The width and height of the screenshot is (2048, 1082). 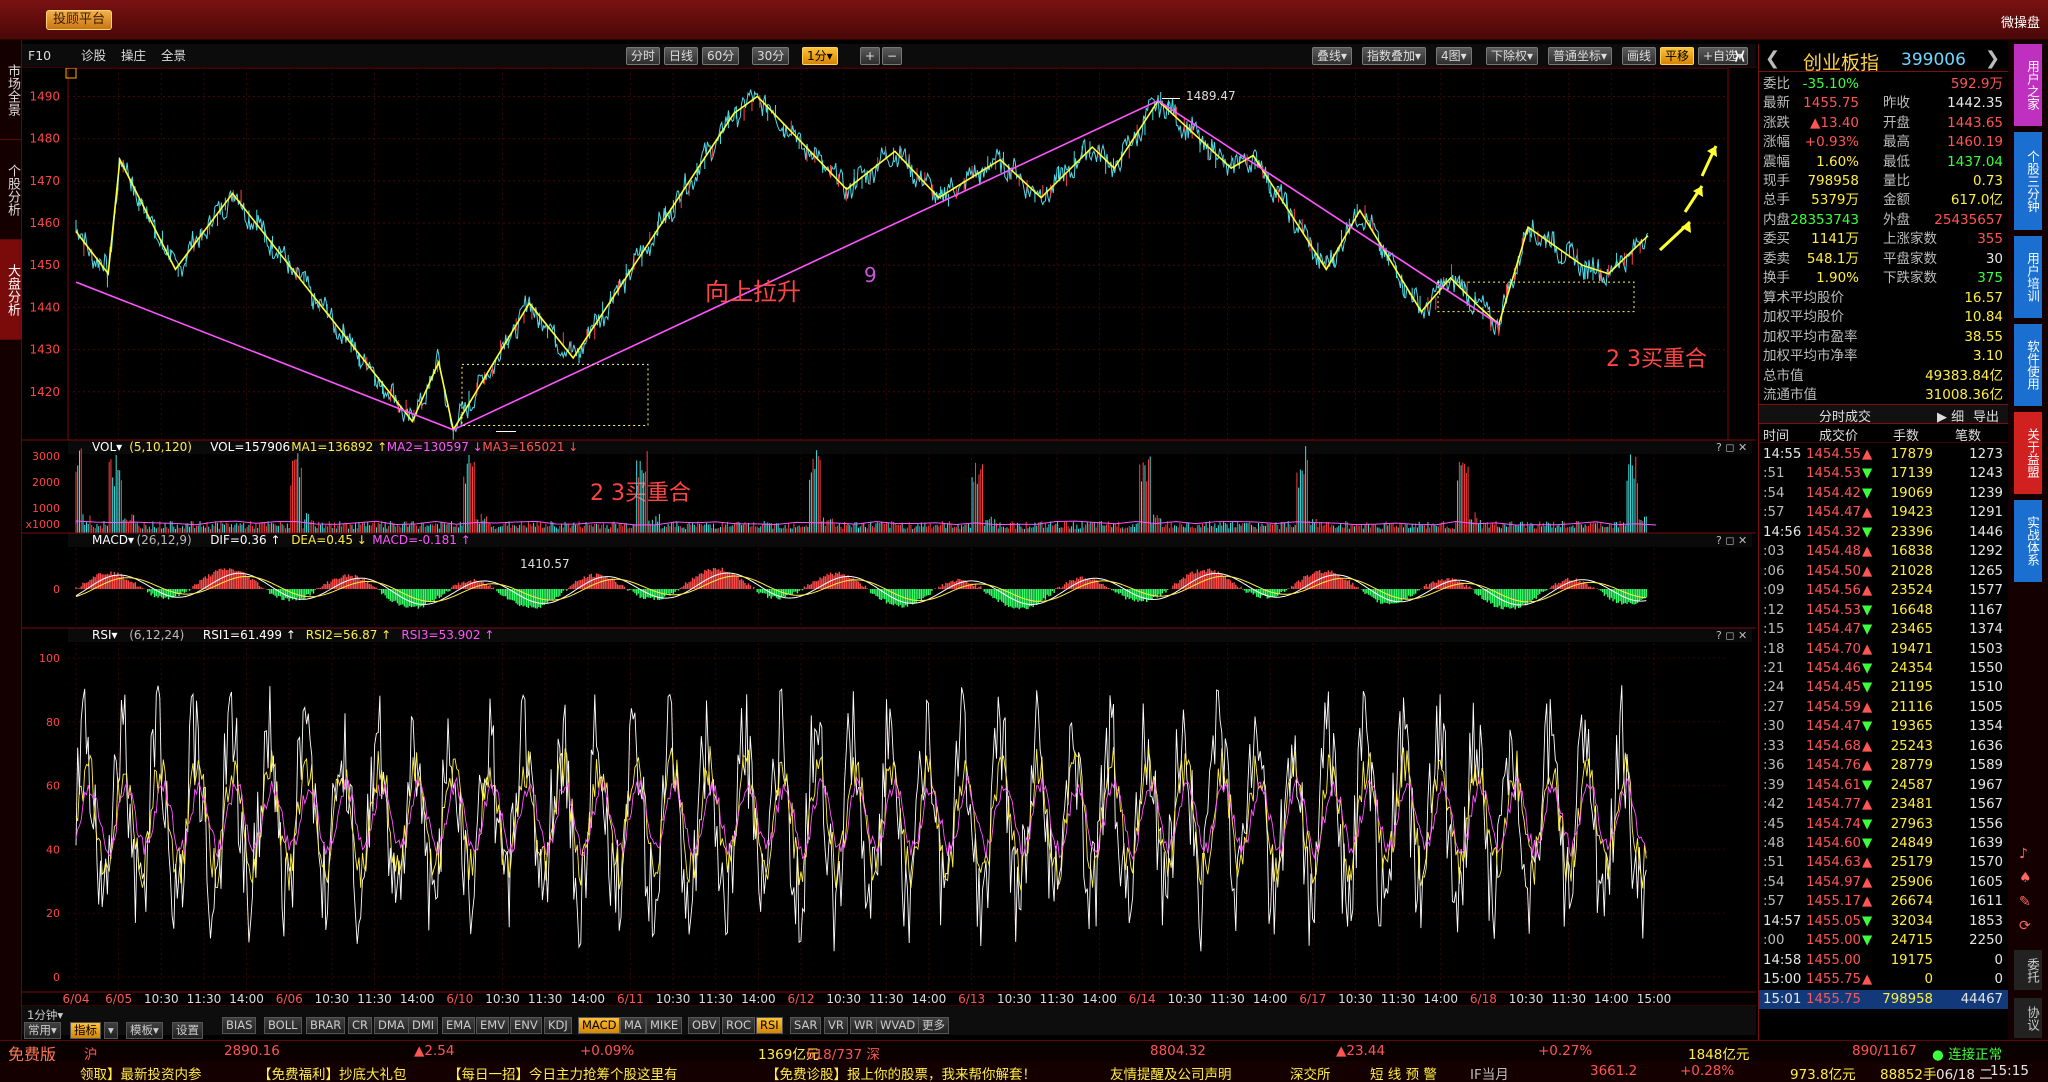 What do you see at coordinates (2025, 902) in the screenshot?
I see `tool-icon-2: ✎` at bounding box center [2025, 902].